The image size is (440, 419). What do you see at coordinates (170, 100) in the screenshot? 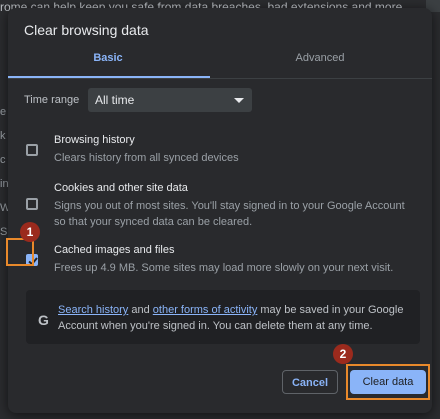
I see `time-range-select: All time` at bounding box center [170, 100].